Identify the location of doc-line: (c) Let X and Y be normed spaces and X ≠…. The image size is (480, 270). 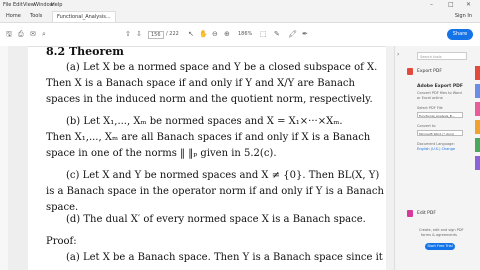
(223, 175).